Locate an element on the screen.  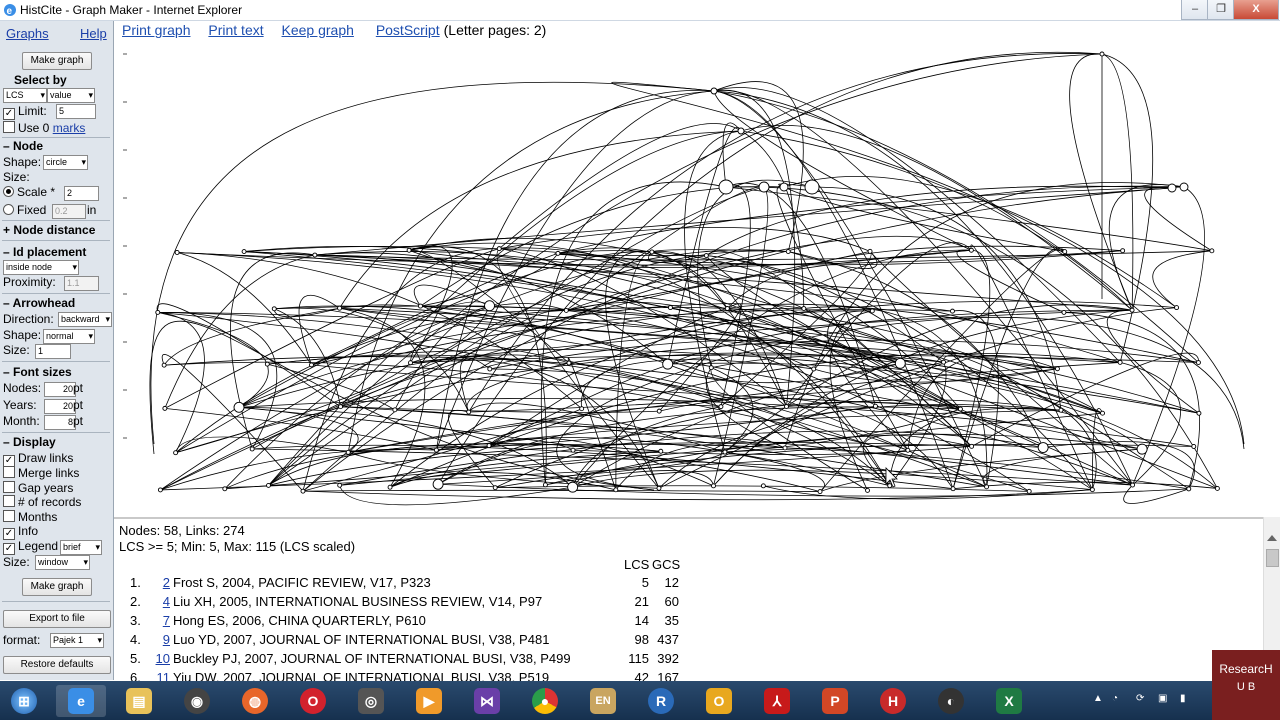
taskbar-language: EN is located at coordinates (603, 701).